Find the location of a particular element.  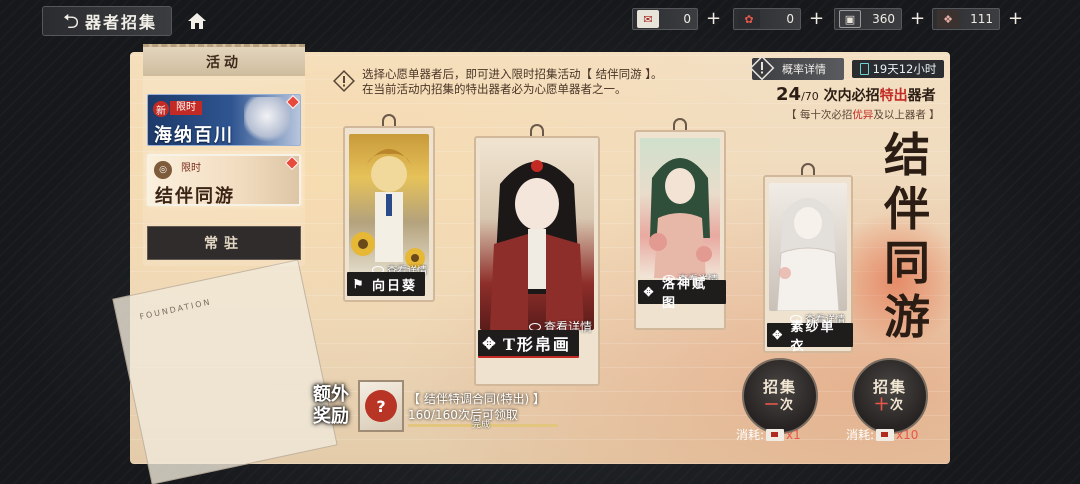

pull-once-button: 招集 一次 消耗: x1 is located at coordinates (781, 403).